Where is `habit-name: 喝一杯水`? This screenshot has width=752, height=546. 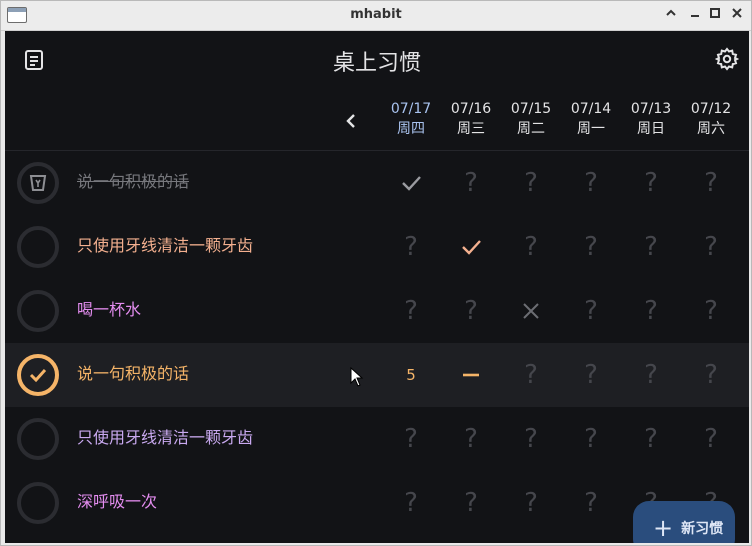
habit-name: 喝一杯水 is located at coordinates (109, 309).